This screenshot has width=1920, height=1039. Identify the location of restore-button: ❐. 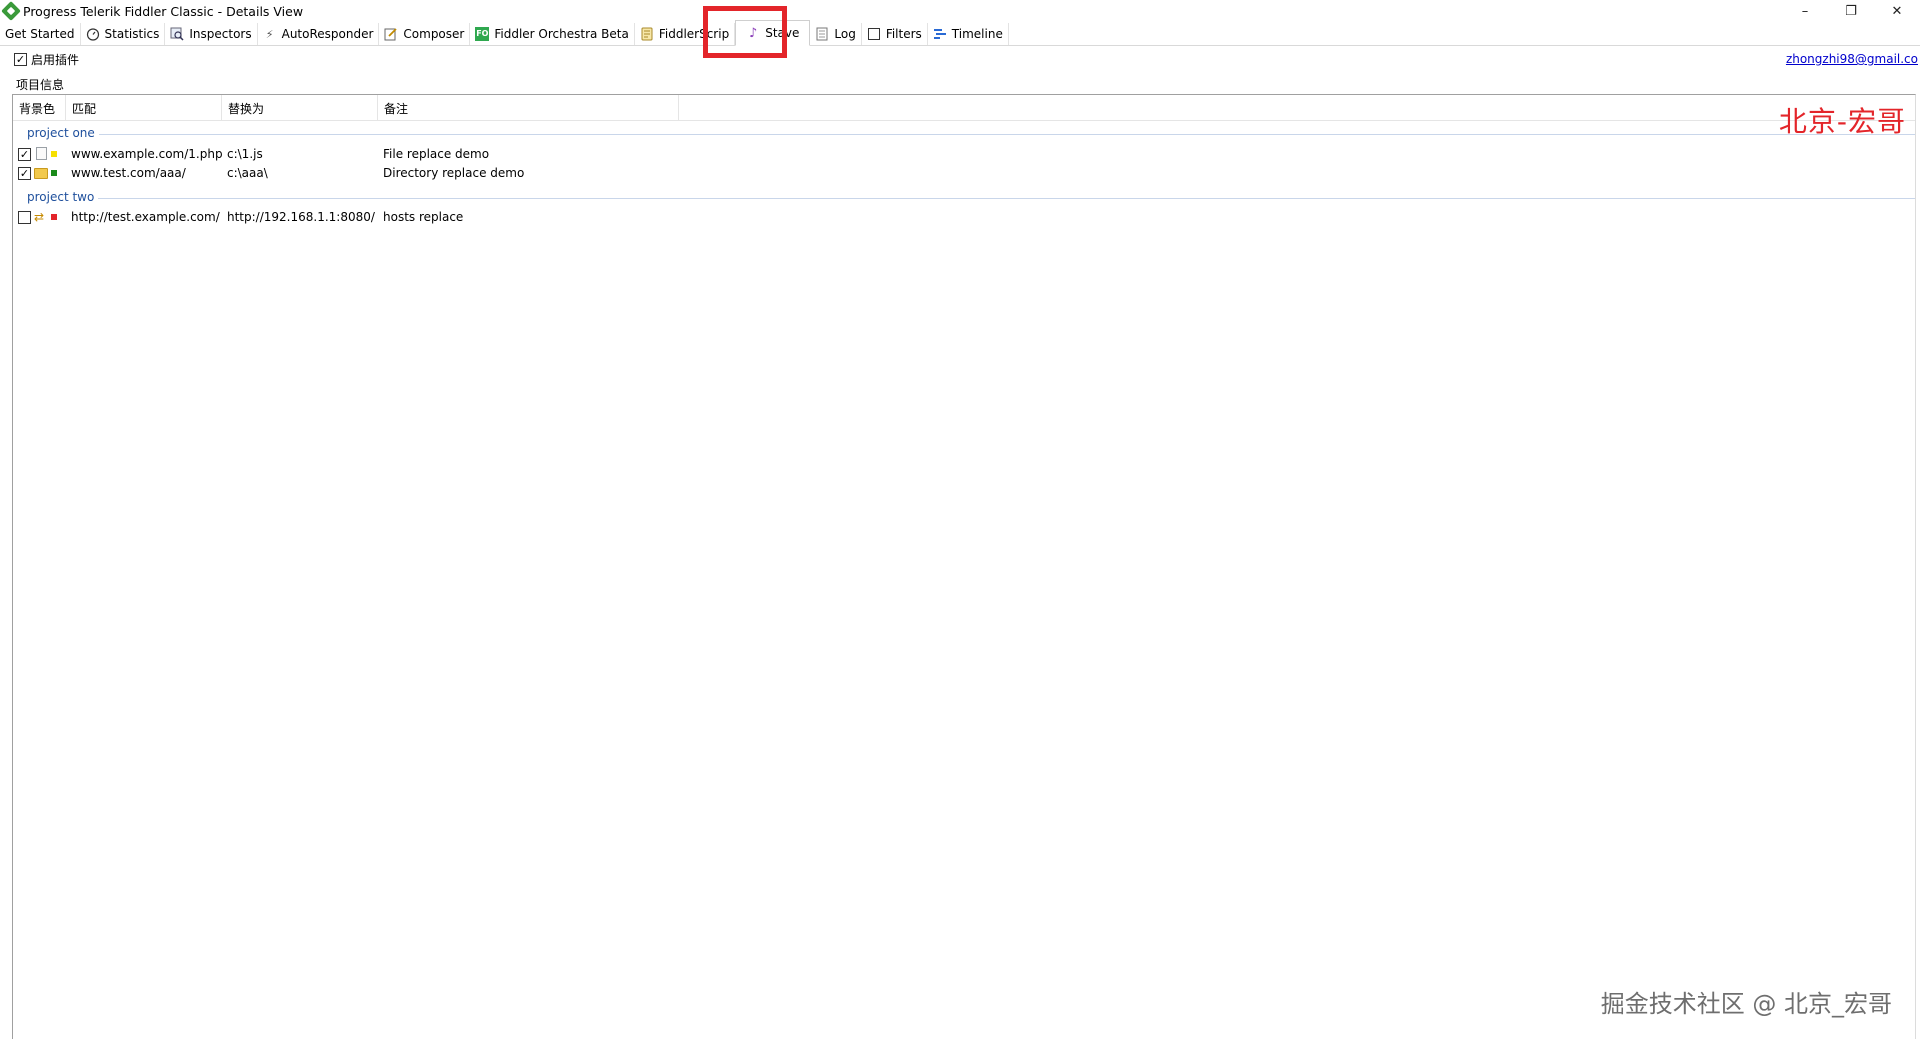
(1851, 11).